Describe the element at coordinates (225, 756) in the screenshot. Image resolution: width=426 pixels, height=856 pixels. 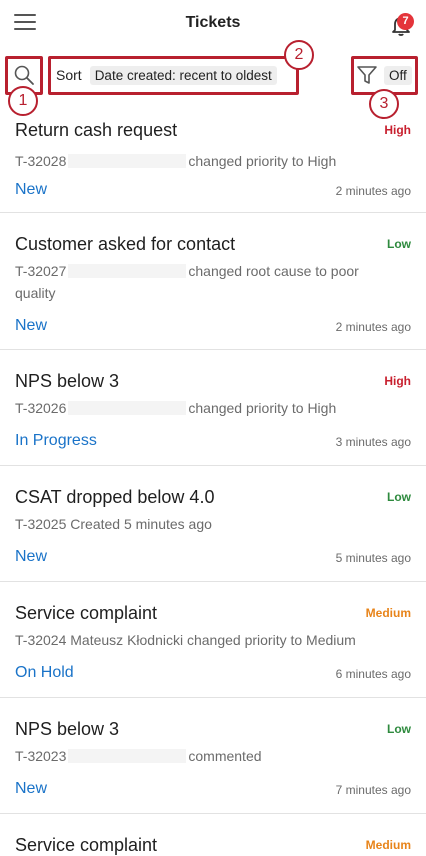
I see `ticket-action: commented` at that location.